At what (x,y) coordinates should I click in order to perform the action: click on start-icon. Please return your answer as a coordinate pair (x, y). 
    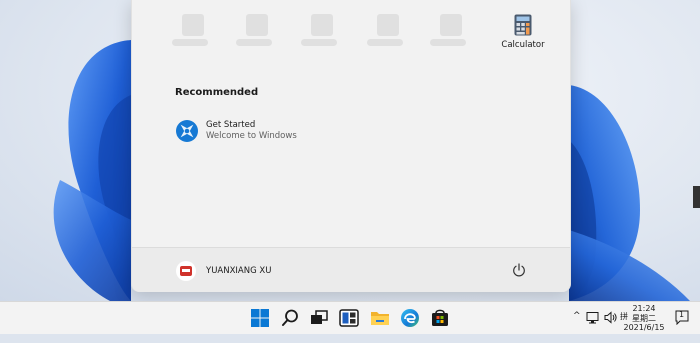
    Looking at the image, I should click on (260, 318).